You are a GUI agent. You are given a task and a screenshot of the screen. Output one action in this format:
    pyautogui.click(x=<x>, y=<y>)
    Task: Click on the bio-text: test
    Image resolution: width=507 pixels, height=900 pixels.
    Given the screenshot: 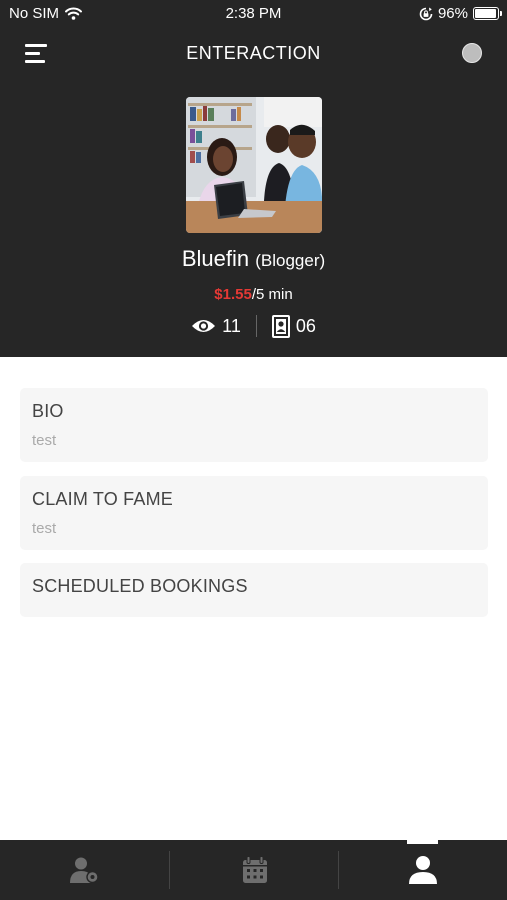 What is the action you would take?
    pyautogui.click(x=44, y=440)
    